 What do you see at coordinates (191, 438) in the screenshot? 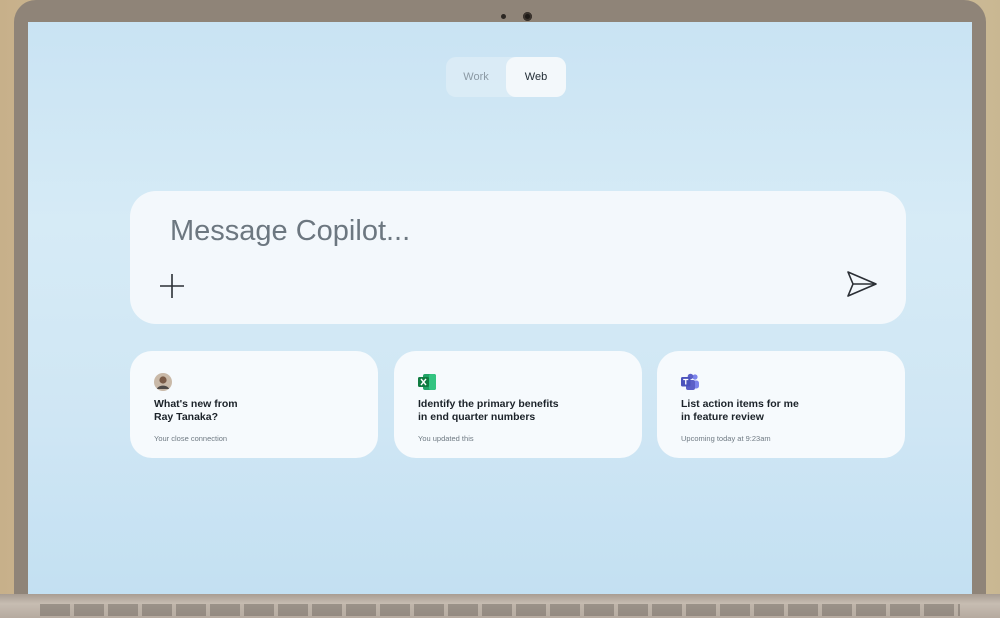
I see `card-subtitle: Your close connection` at bounding box center [191, 438].